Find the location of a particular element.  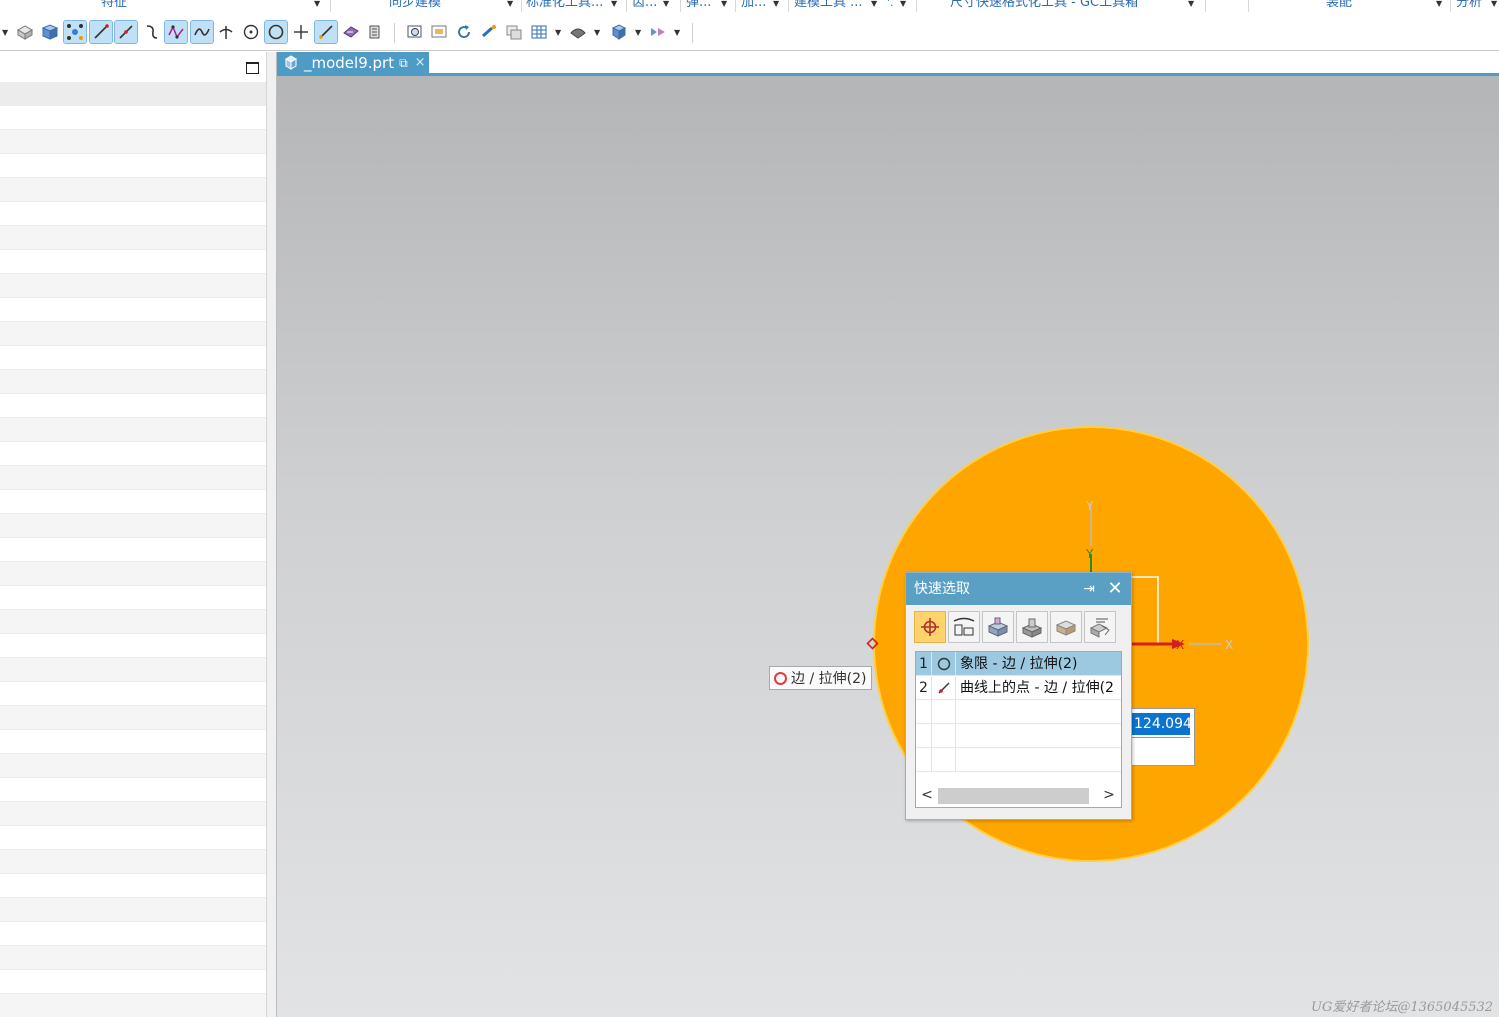

component-filter-icon is located at coordinates (1100, 627).